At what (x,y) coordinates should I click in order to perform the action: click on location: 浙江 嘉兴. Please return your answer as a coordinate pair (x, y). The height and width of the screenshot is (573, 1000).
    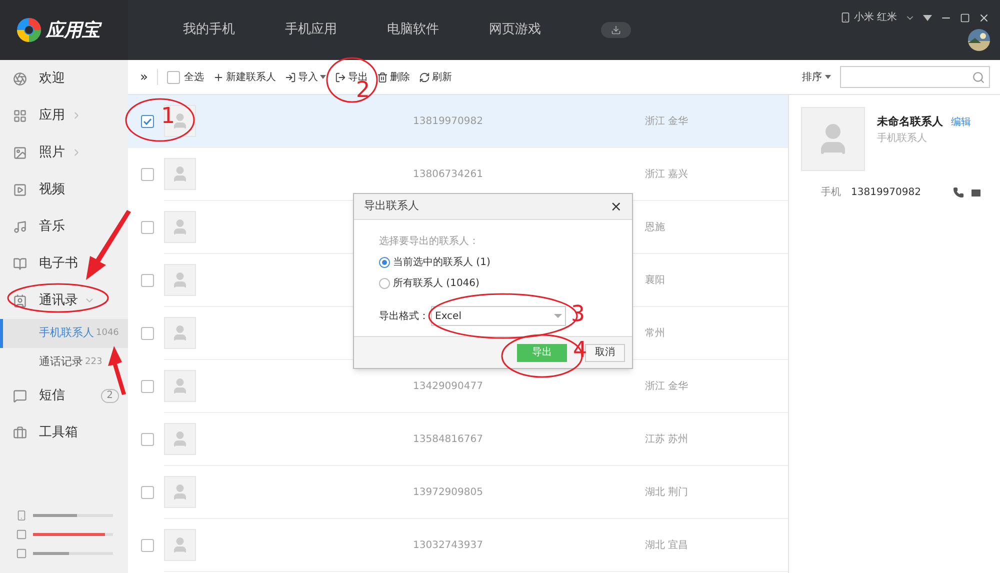
    Looking at the image, I should click on (666, 175).